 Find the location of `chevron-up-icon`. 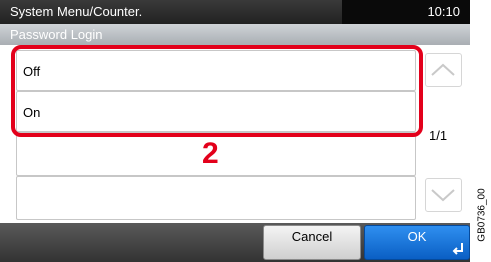

chevron-up-icon is located at coordinates (443, 69).